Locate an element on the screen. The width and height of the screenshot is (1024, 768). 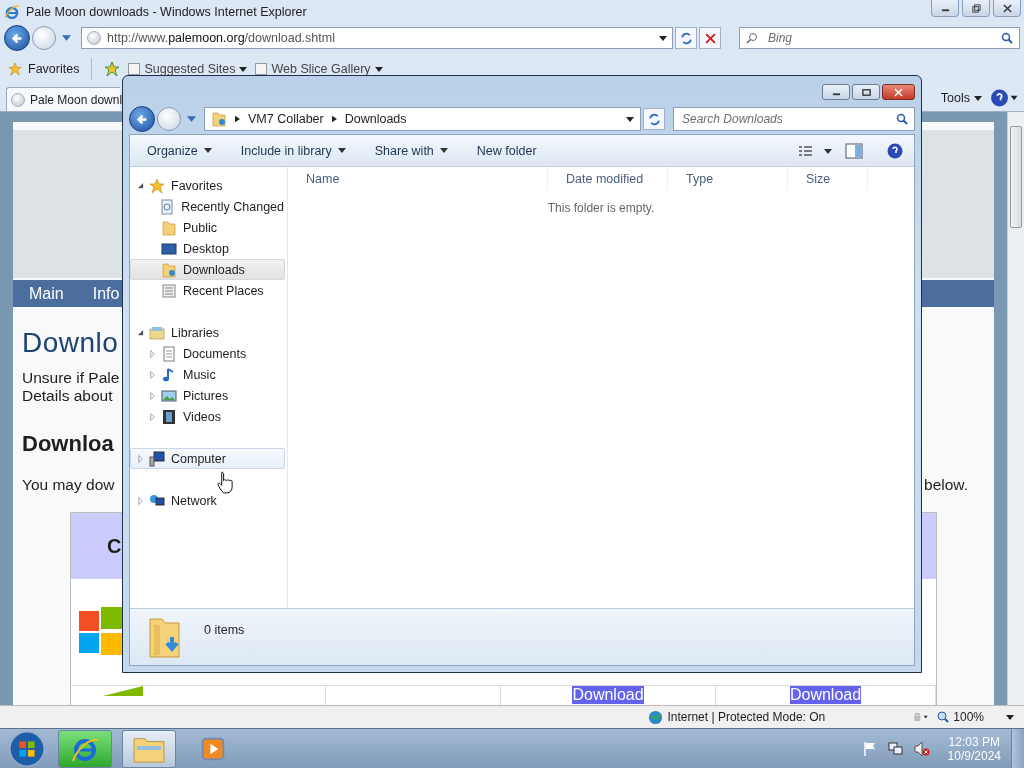
preview-pane-icon is located at coordinates (854, 150).